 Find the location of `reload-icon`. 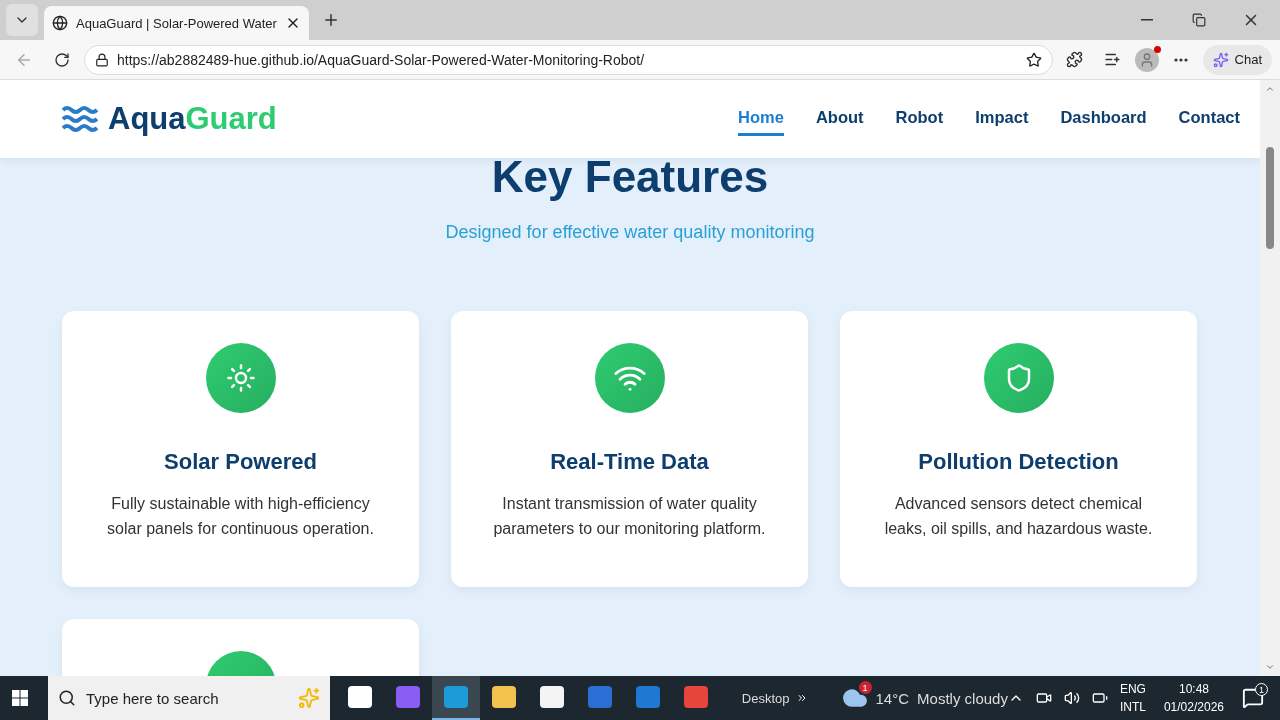

reload-icon is located at coordinates (62, 59).